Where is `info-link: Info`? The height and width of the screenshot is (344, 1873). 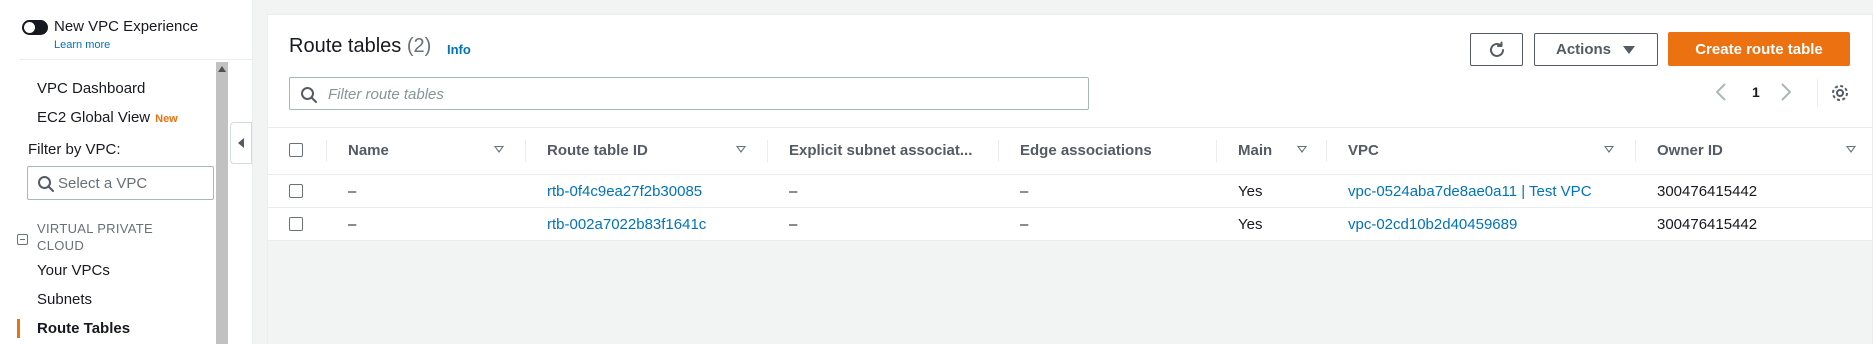 info-link: Info is located at coordinates (459, 49).